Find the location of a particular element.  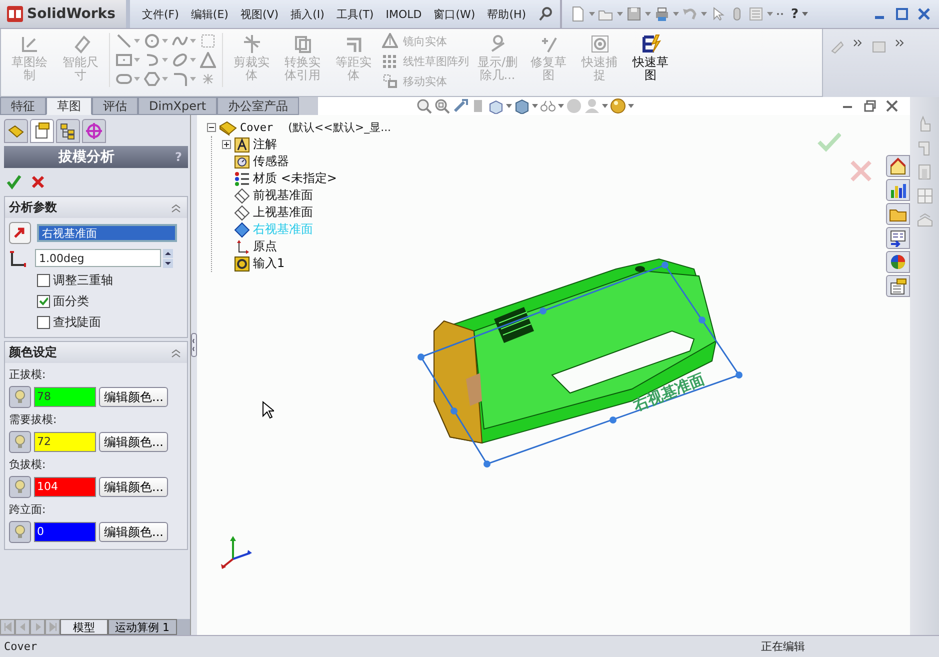

maximize-icon is located at coordinates (902, 14).